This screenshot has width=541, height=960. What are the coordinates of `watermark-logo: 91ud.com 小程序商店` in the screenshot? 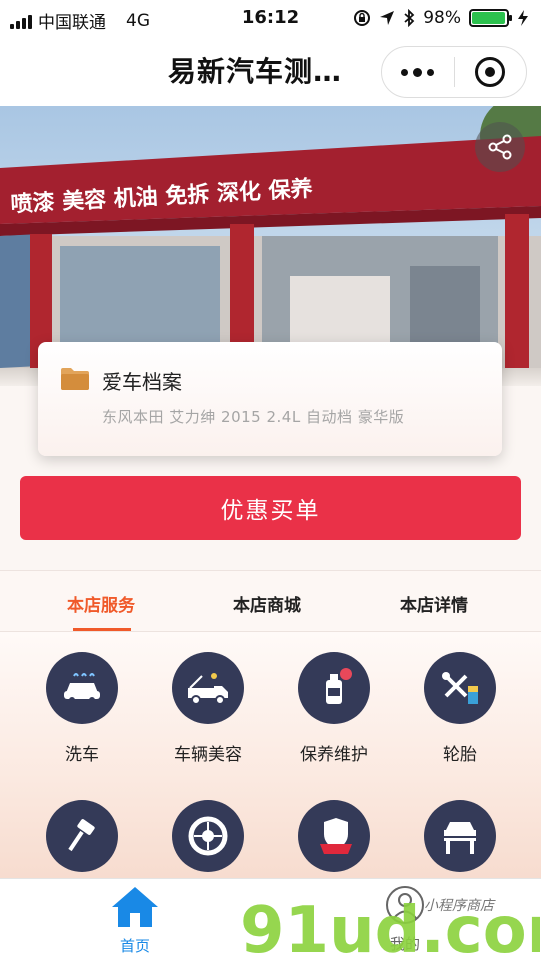 It's located at (390, 927).